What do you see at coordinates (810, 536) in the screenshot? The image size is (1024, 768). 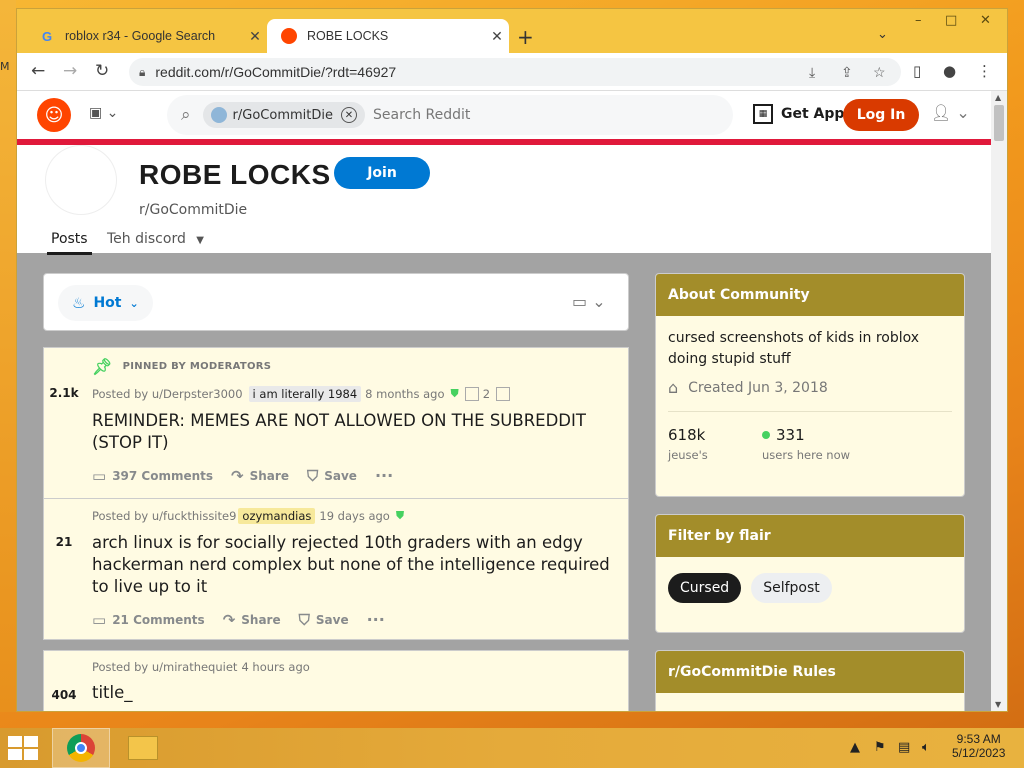 I see `card-header: Filter by flair` at bounding box center [810, 536].